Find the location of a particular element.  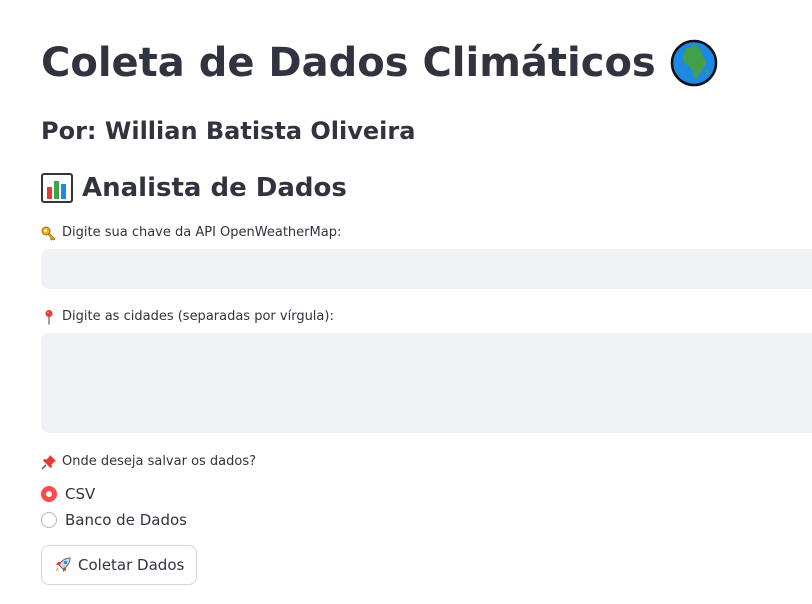

page-title: Coleta de Dados Climáticos is located at coordinates (379, 63).